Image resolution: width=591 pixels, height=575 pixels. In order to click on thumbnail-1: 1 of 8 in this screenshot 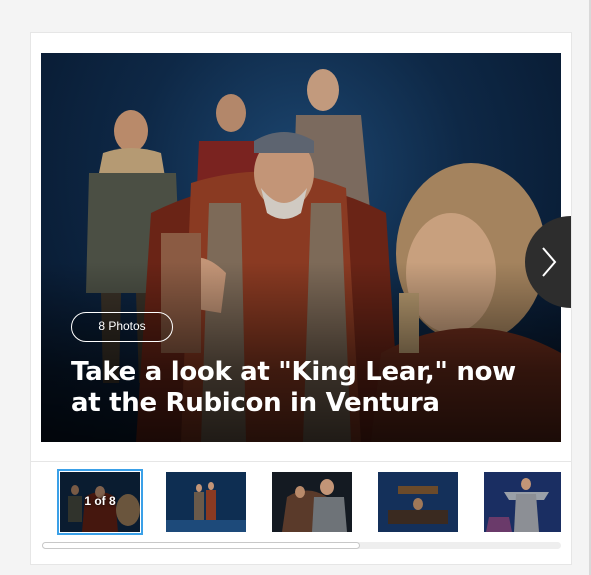, I will do `click(100, 502)`.